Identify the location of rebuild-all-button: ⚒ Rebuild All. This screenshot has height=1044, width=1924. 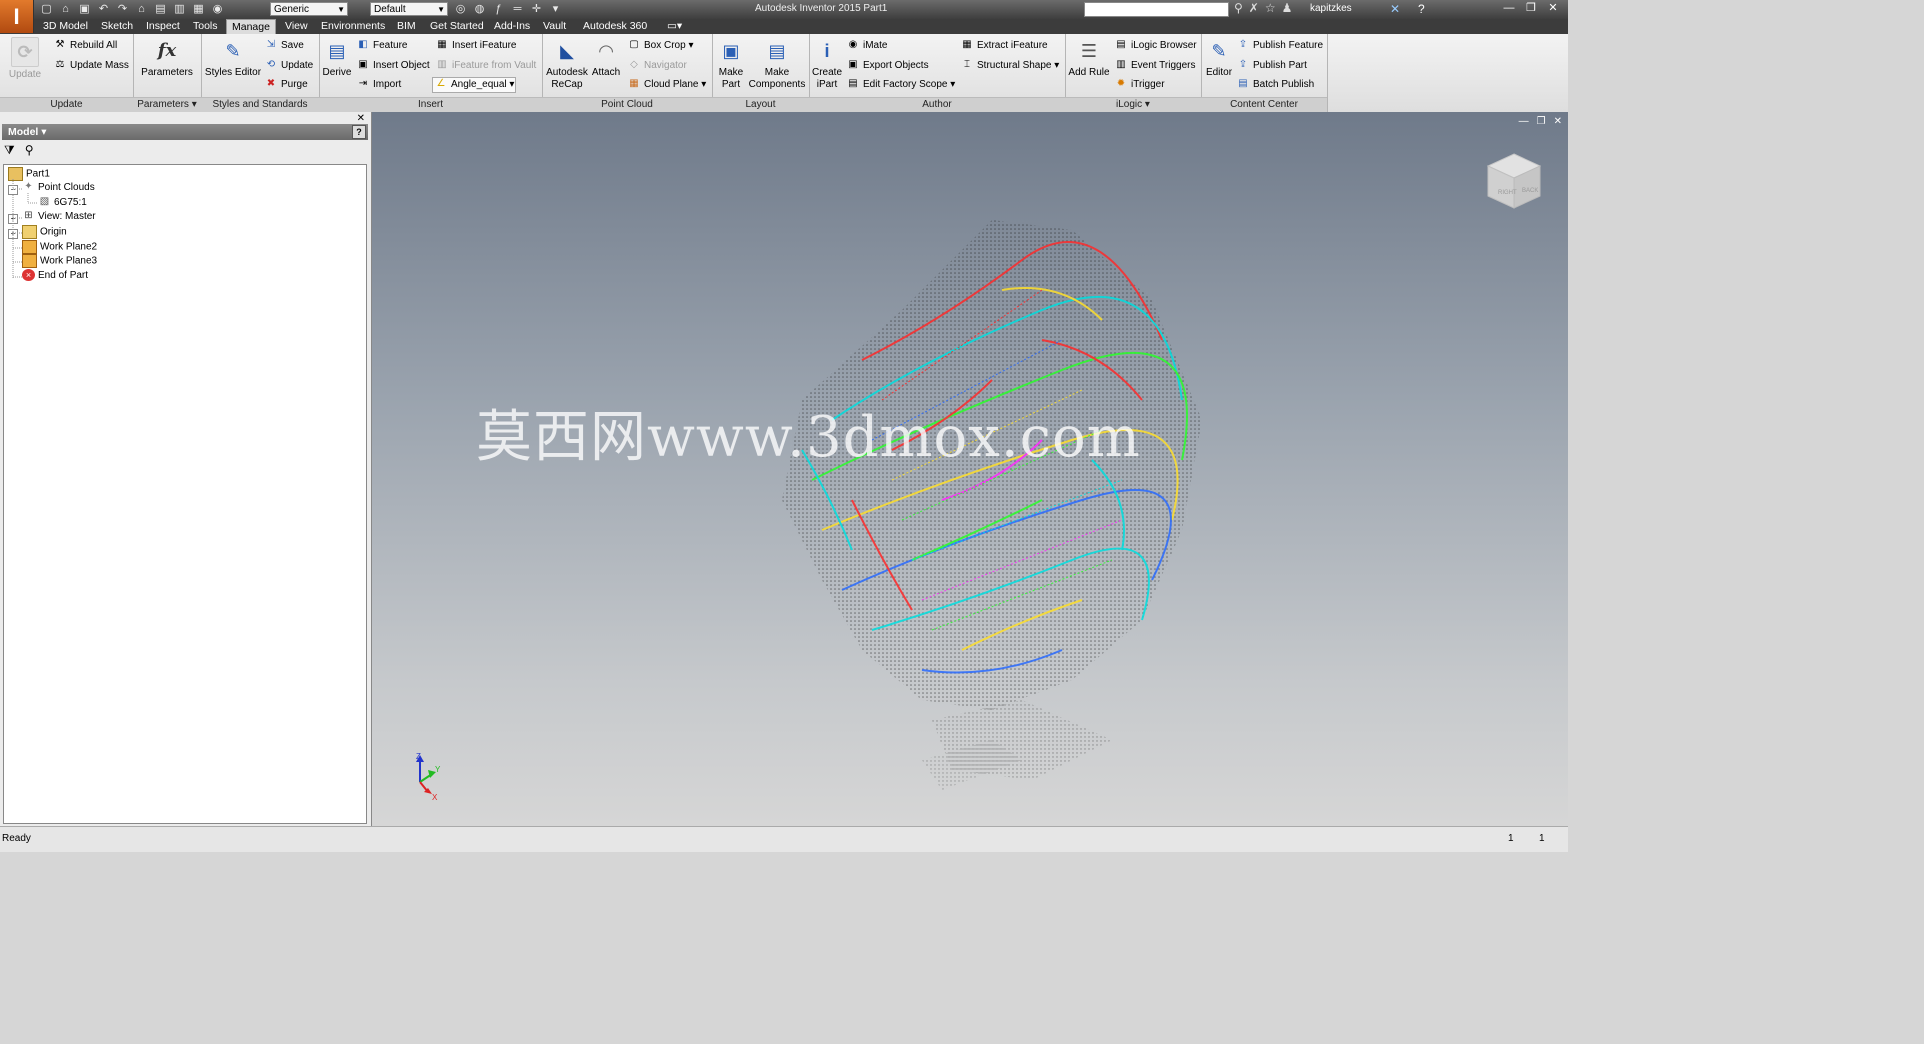
(86, 46).